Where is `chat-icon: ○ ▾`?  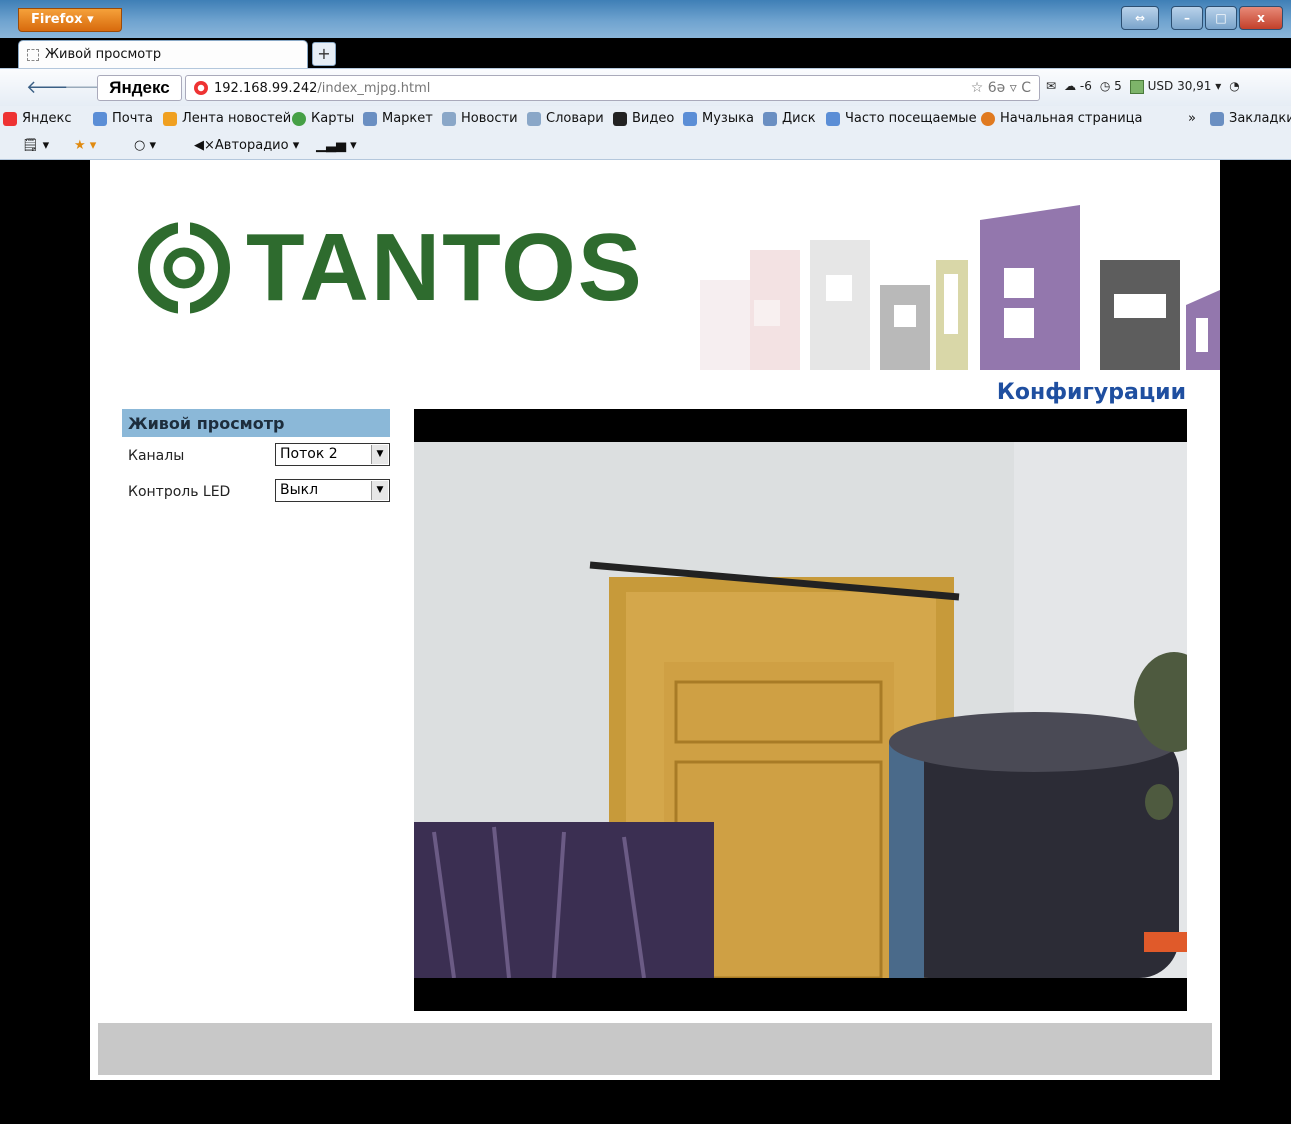
chat-icon: ○ ▾ is located at coordinates (145, 145).